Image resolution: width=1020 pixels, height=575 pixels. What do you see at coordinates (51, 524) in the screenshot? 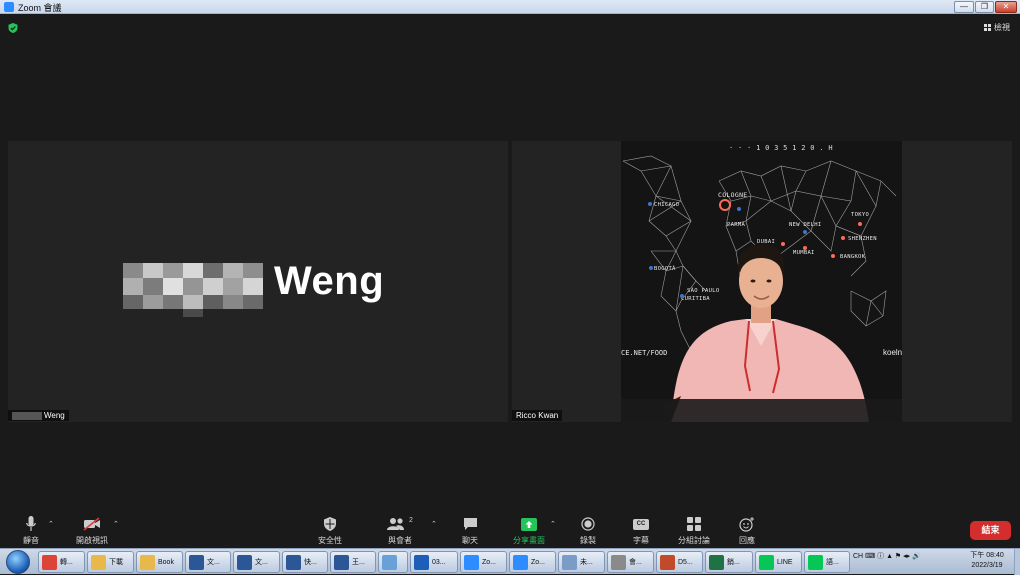
I see `audio-options-caret: ⌃` at bounding box center [51, 524].